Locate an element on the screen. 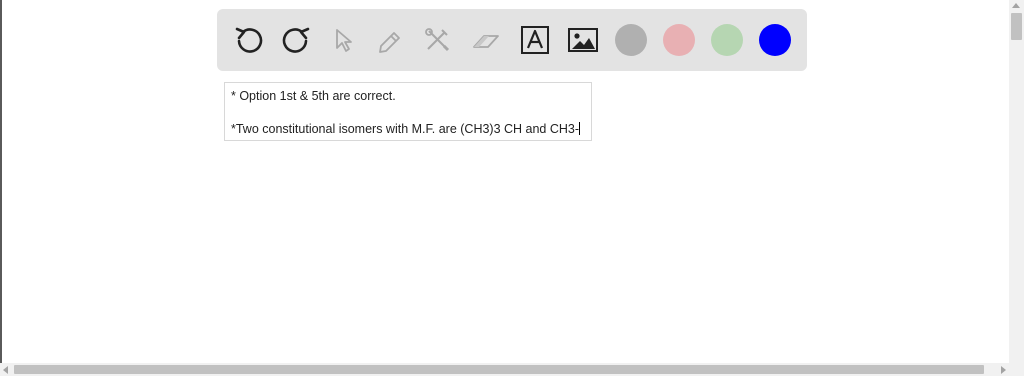 The image size is (1024, 376). drawing-toolbar is located at coordinates (512, 40).